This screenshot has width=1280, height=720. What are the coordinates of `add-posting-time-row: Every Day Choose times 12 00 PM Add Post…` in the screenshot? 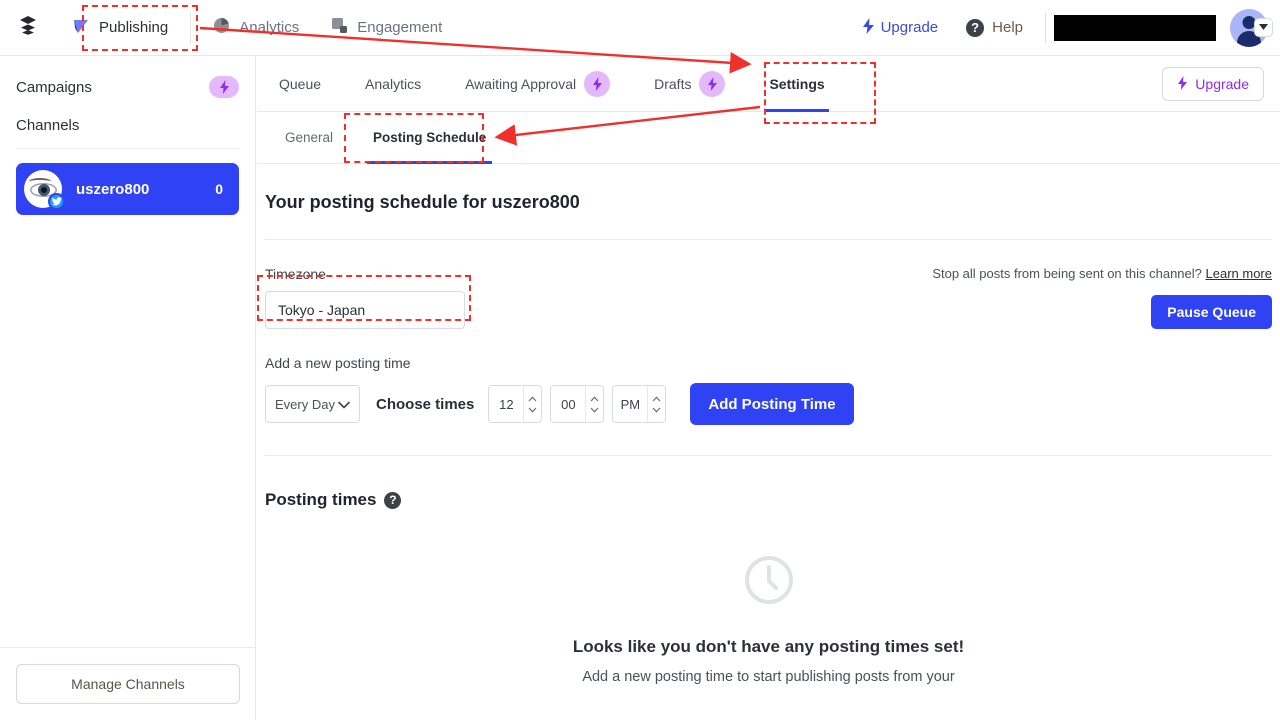 It's located at (768, 404).